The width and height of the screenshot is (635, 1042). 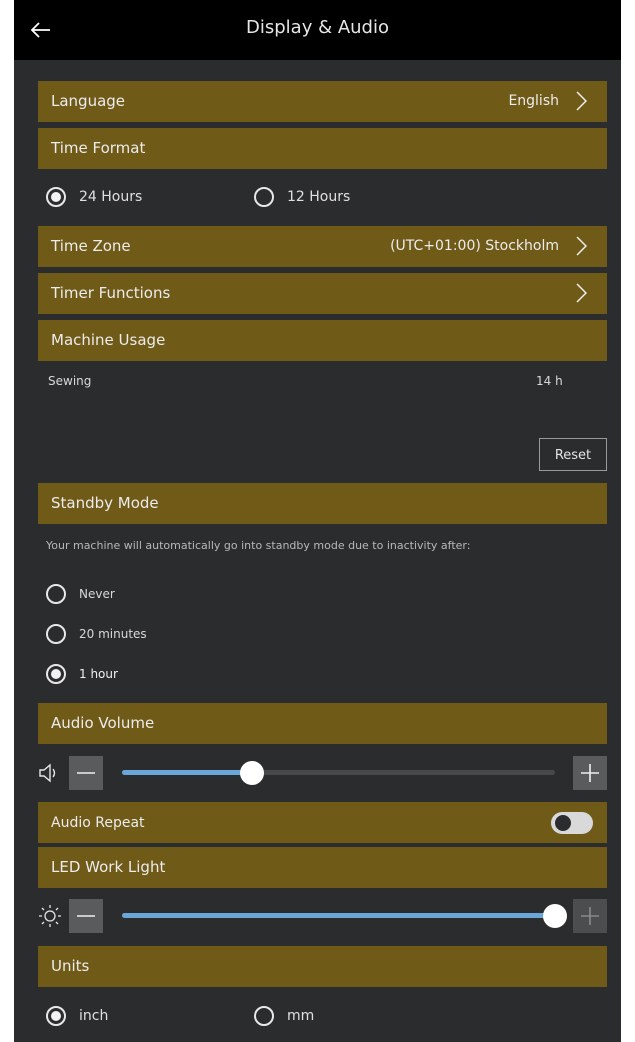 What do you see at coordinates (111, 293) in the screenshot?
I see `timer-functions-label: Timer Functions` at bounding box center [111, 293].